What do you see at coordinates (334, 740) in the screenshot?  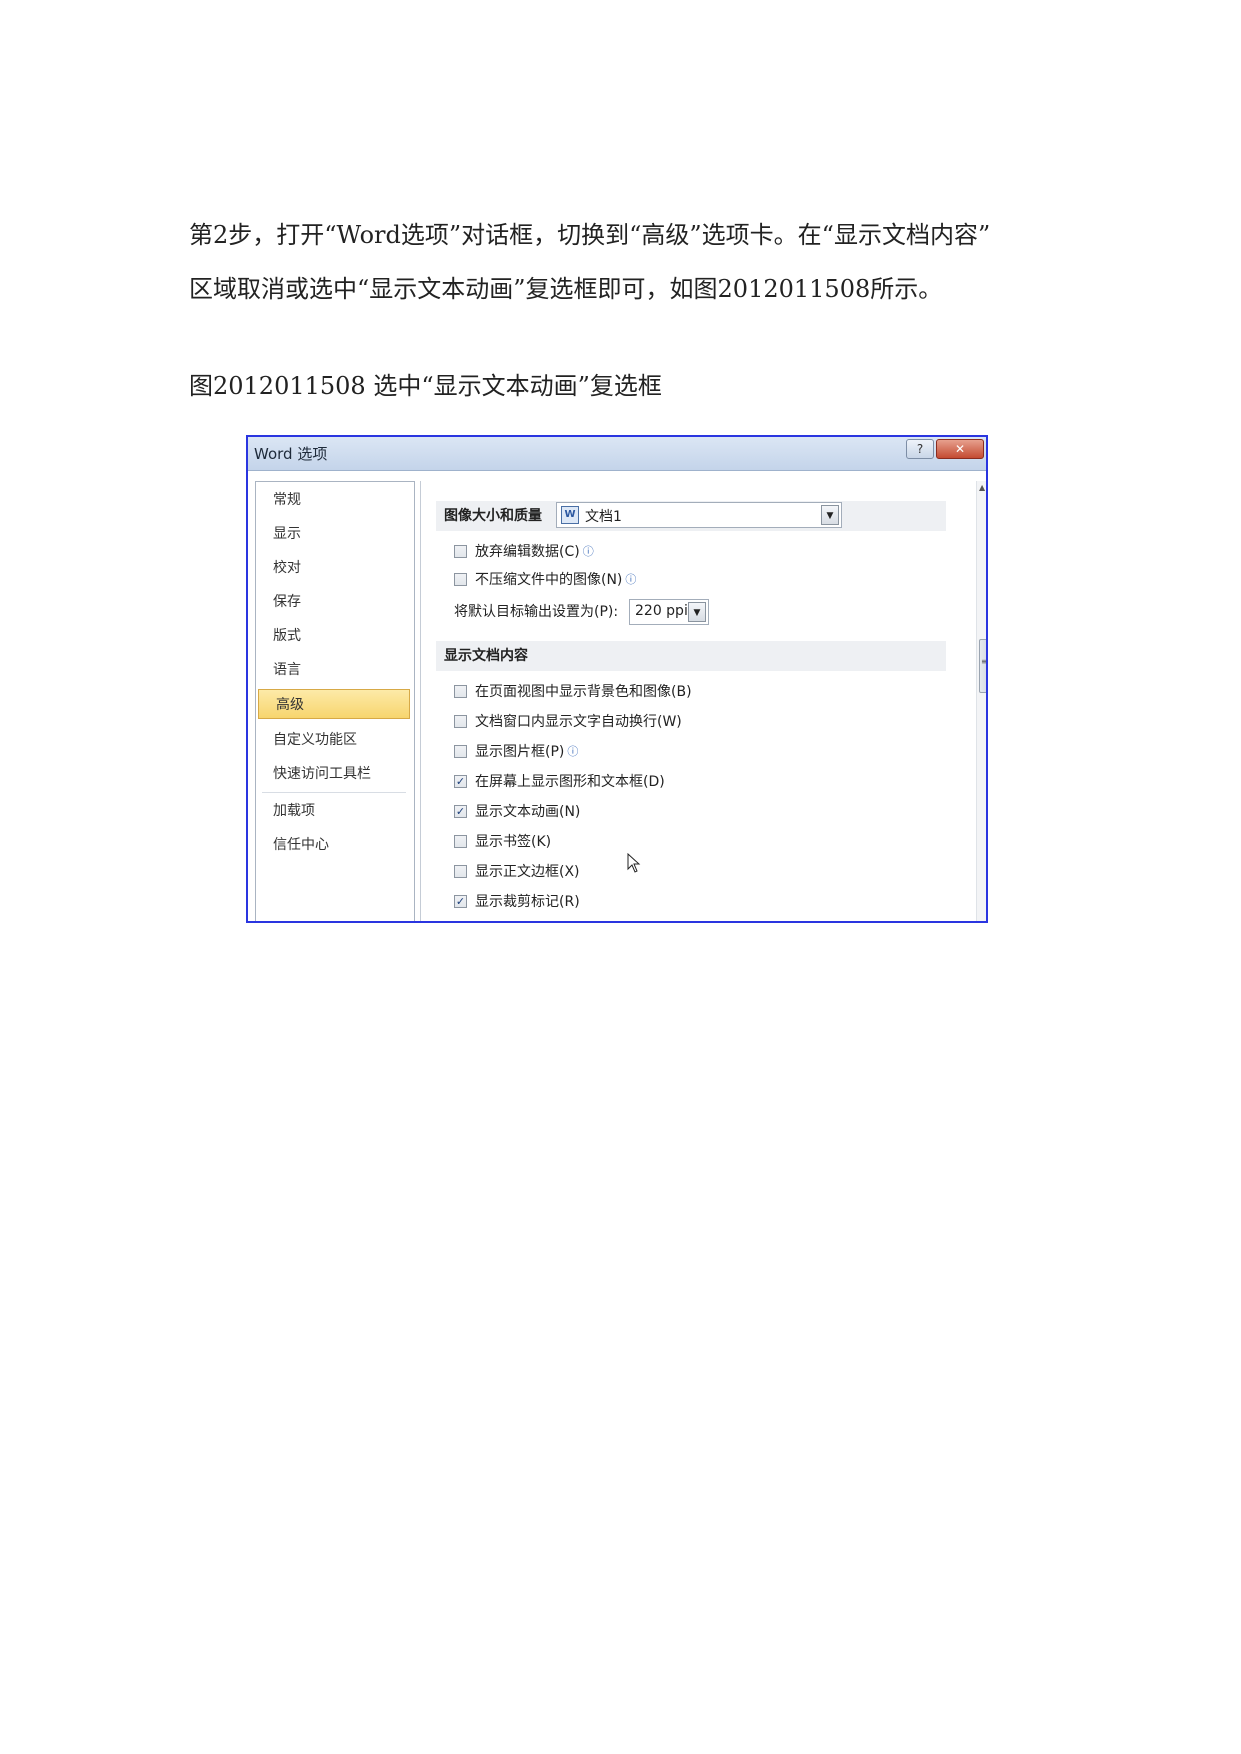 I see `nav-item-customize-ribbon: 自定义功能区` at bounding box center [334, 740].